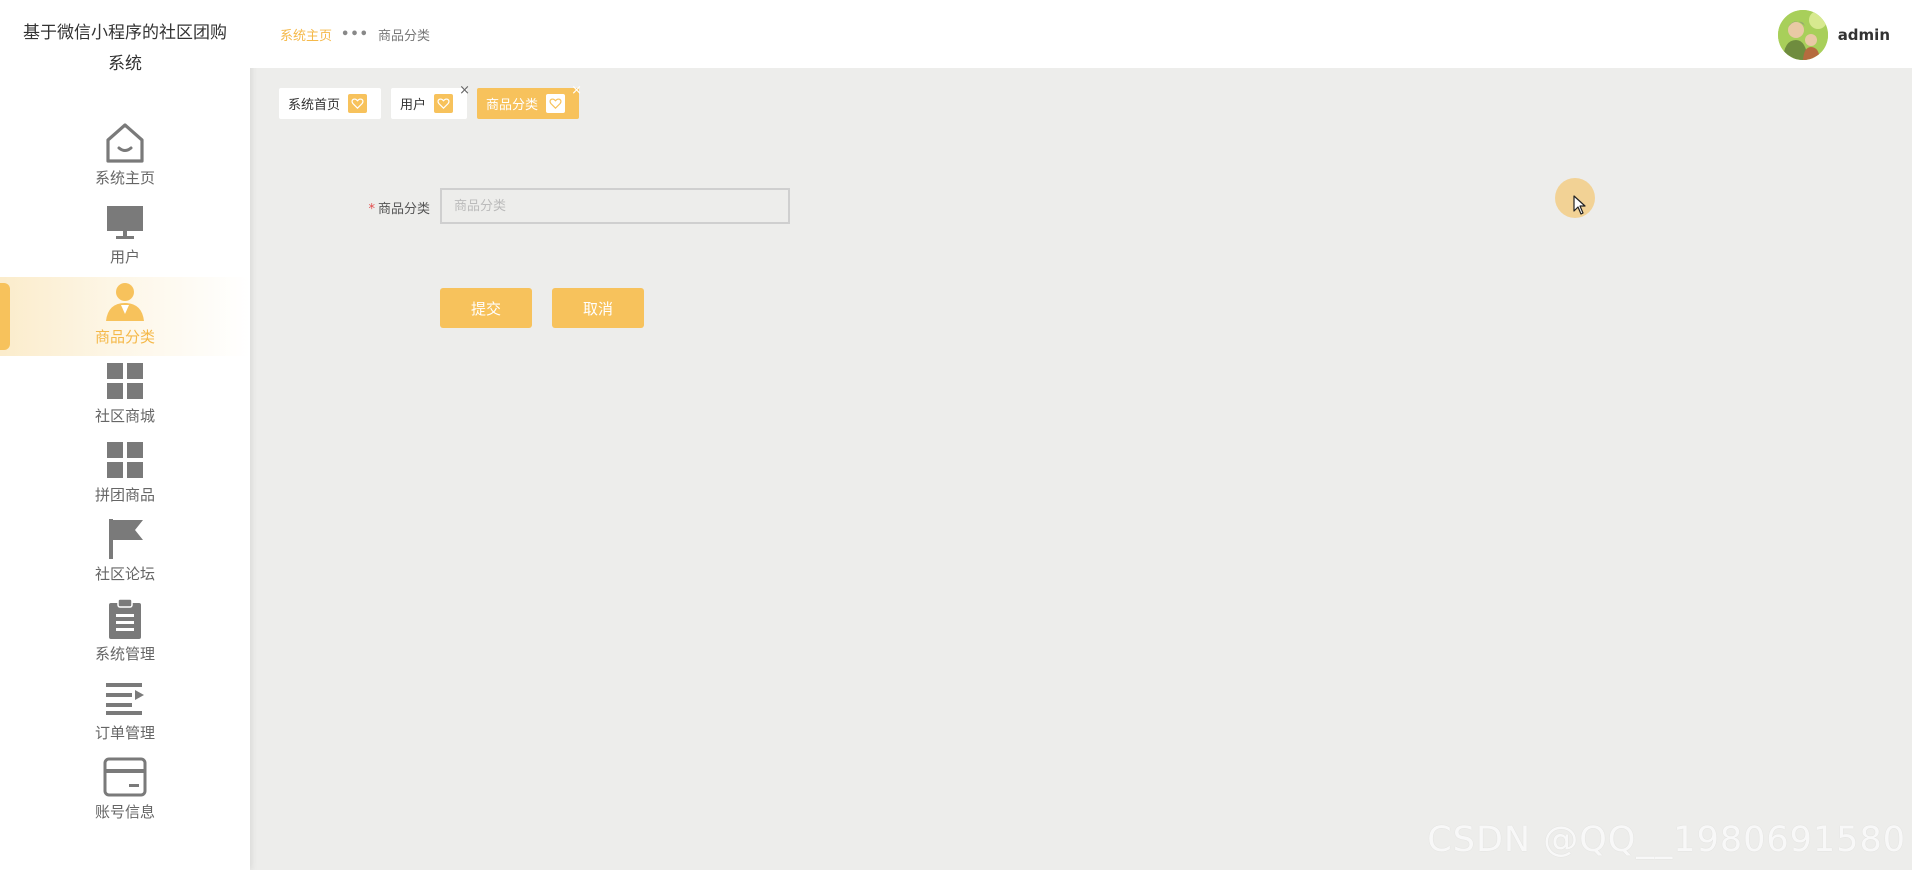 Image resolution: width=1912 pixels, height=870 pixels. What do you see at coordinates (124, 653) in the screenshot?
I see `sidebar-item-label: 系统管理` at bounding box center [124, 653].